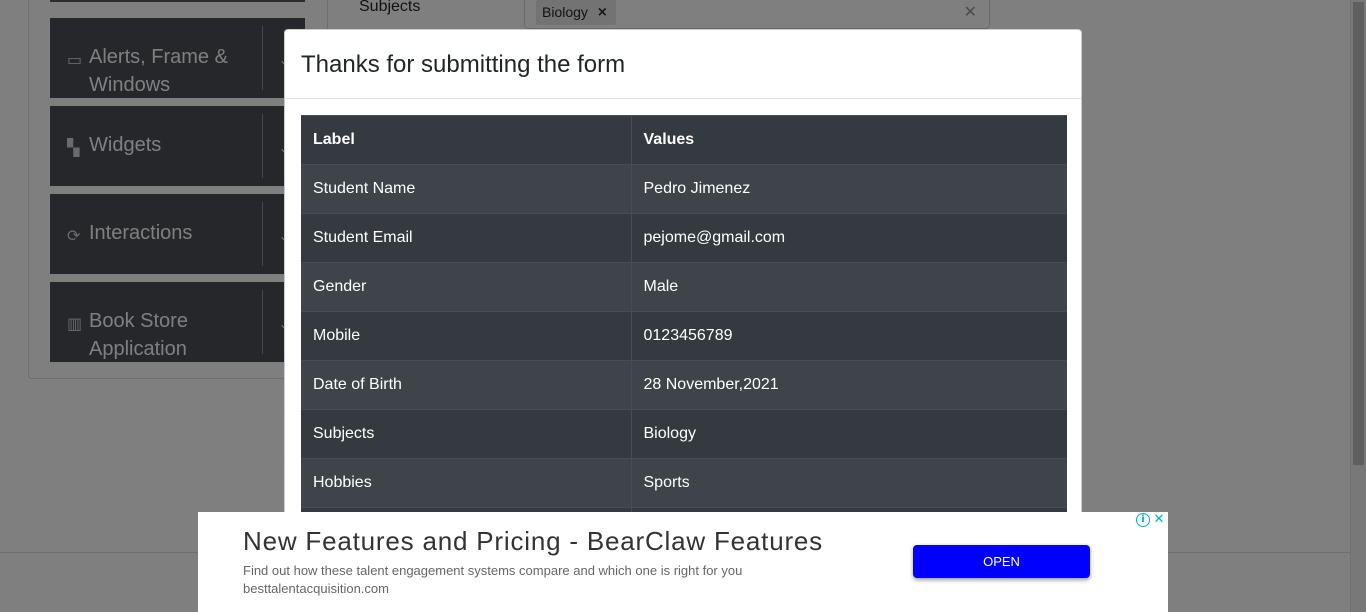 The image size is (1366, 612). Describe the element at coordinates (1159, 520) in the screenshot. I see `close-icon: ✕` at that location.